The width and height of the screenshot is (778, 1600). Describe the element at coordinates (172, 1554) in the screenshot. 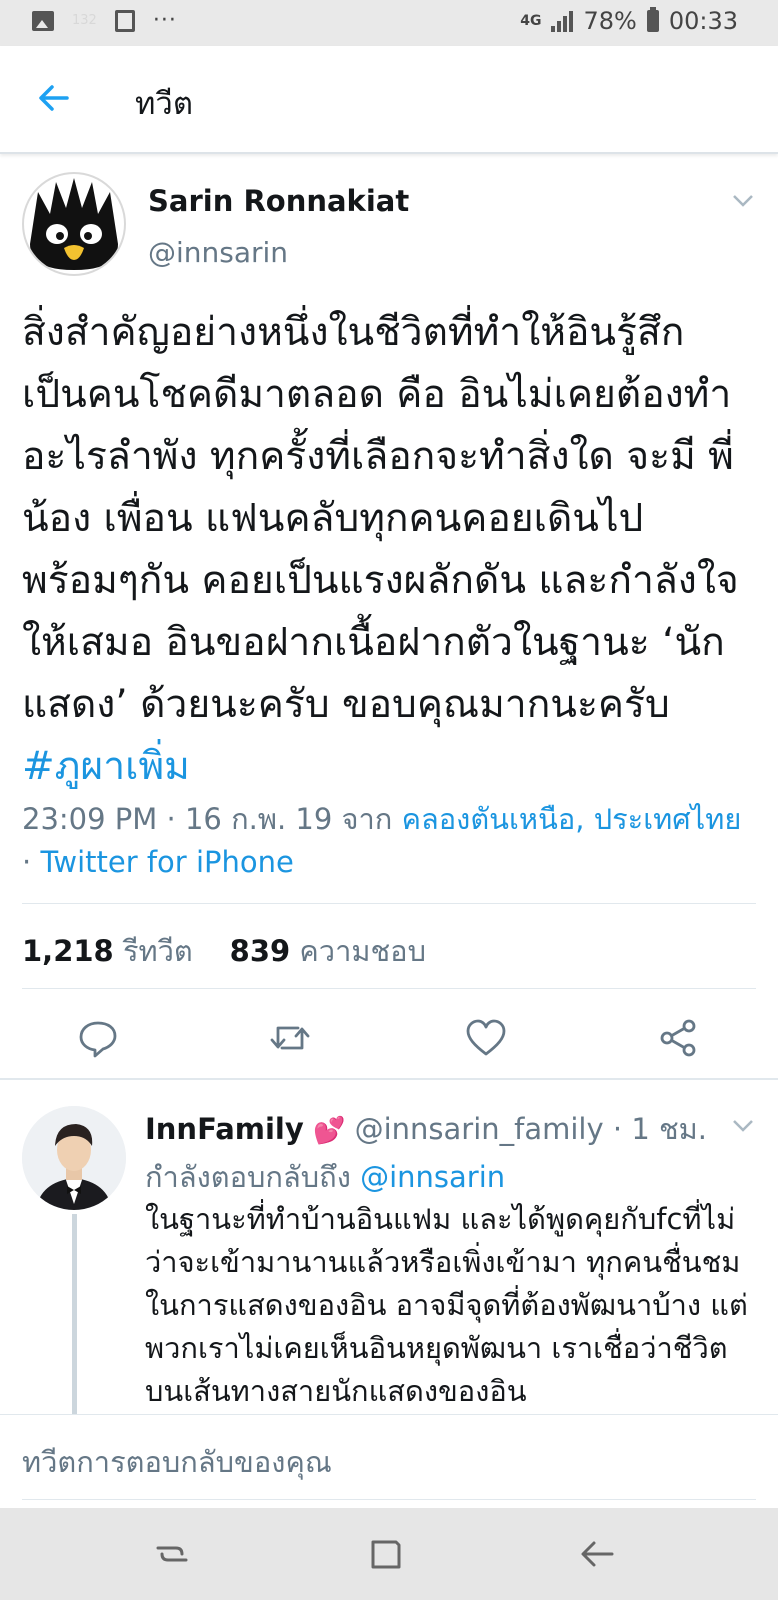

I see `recent-apps-icon` at that location.